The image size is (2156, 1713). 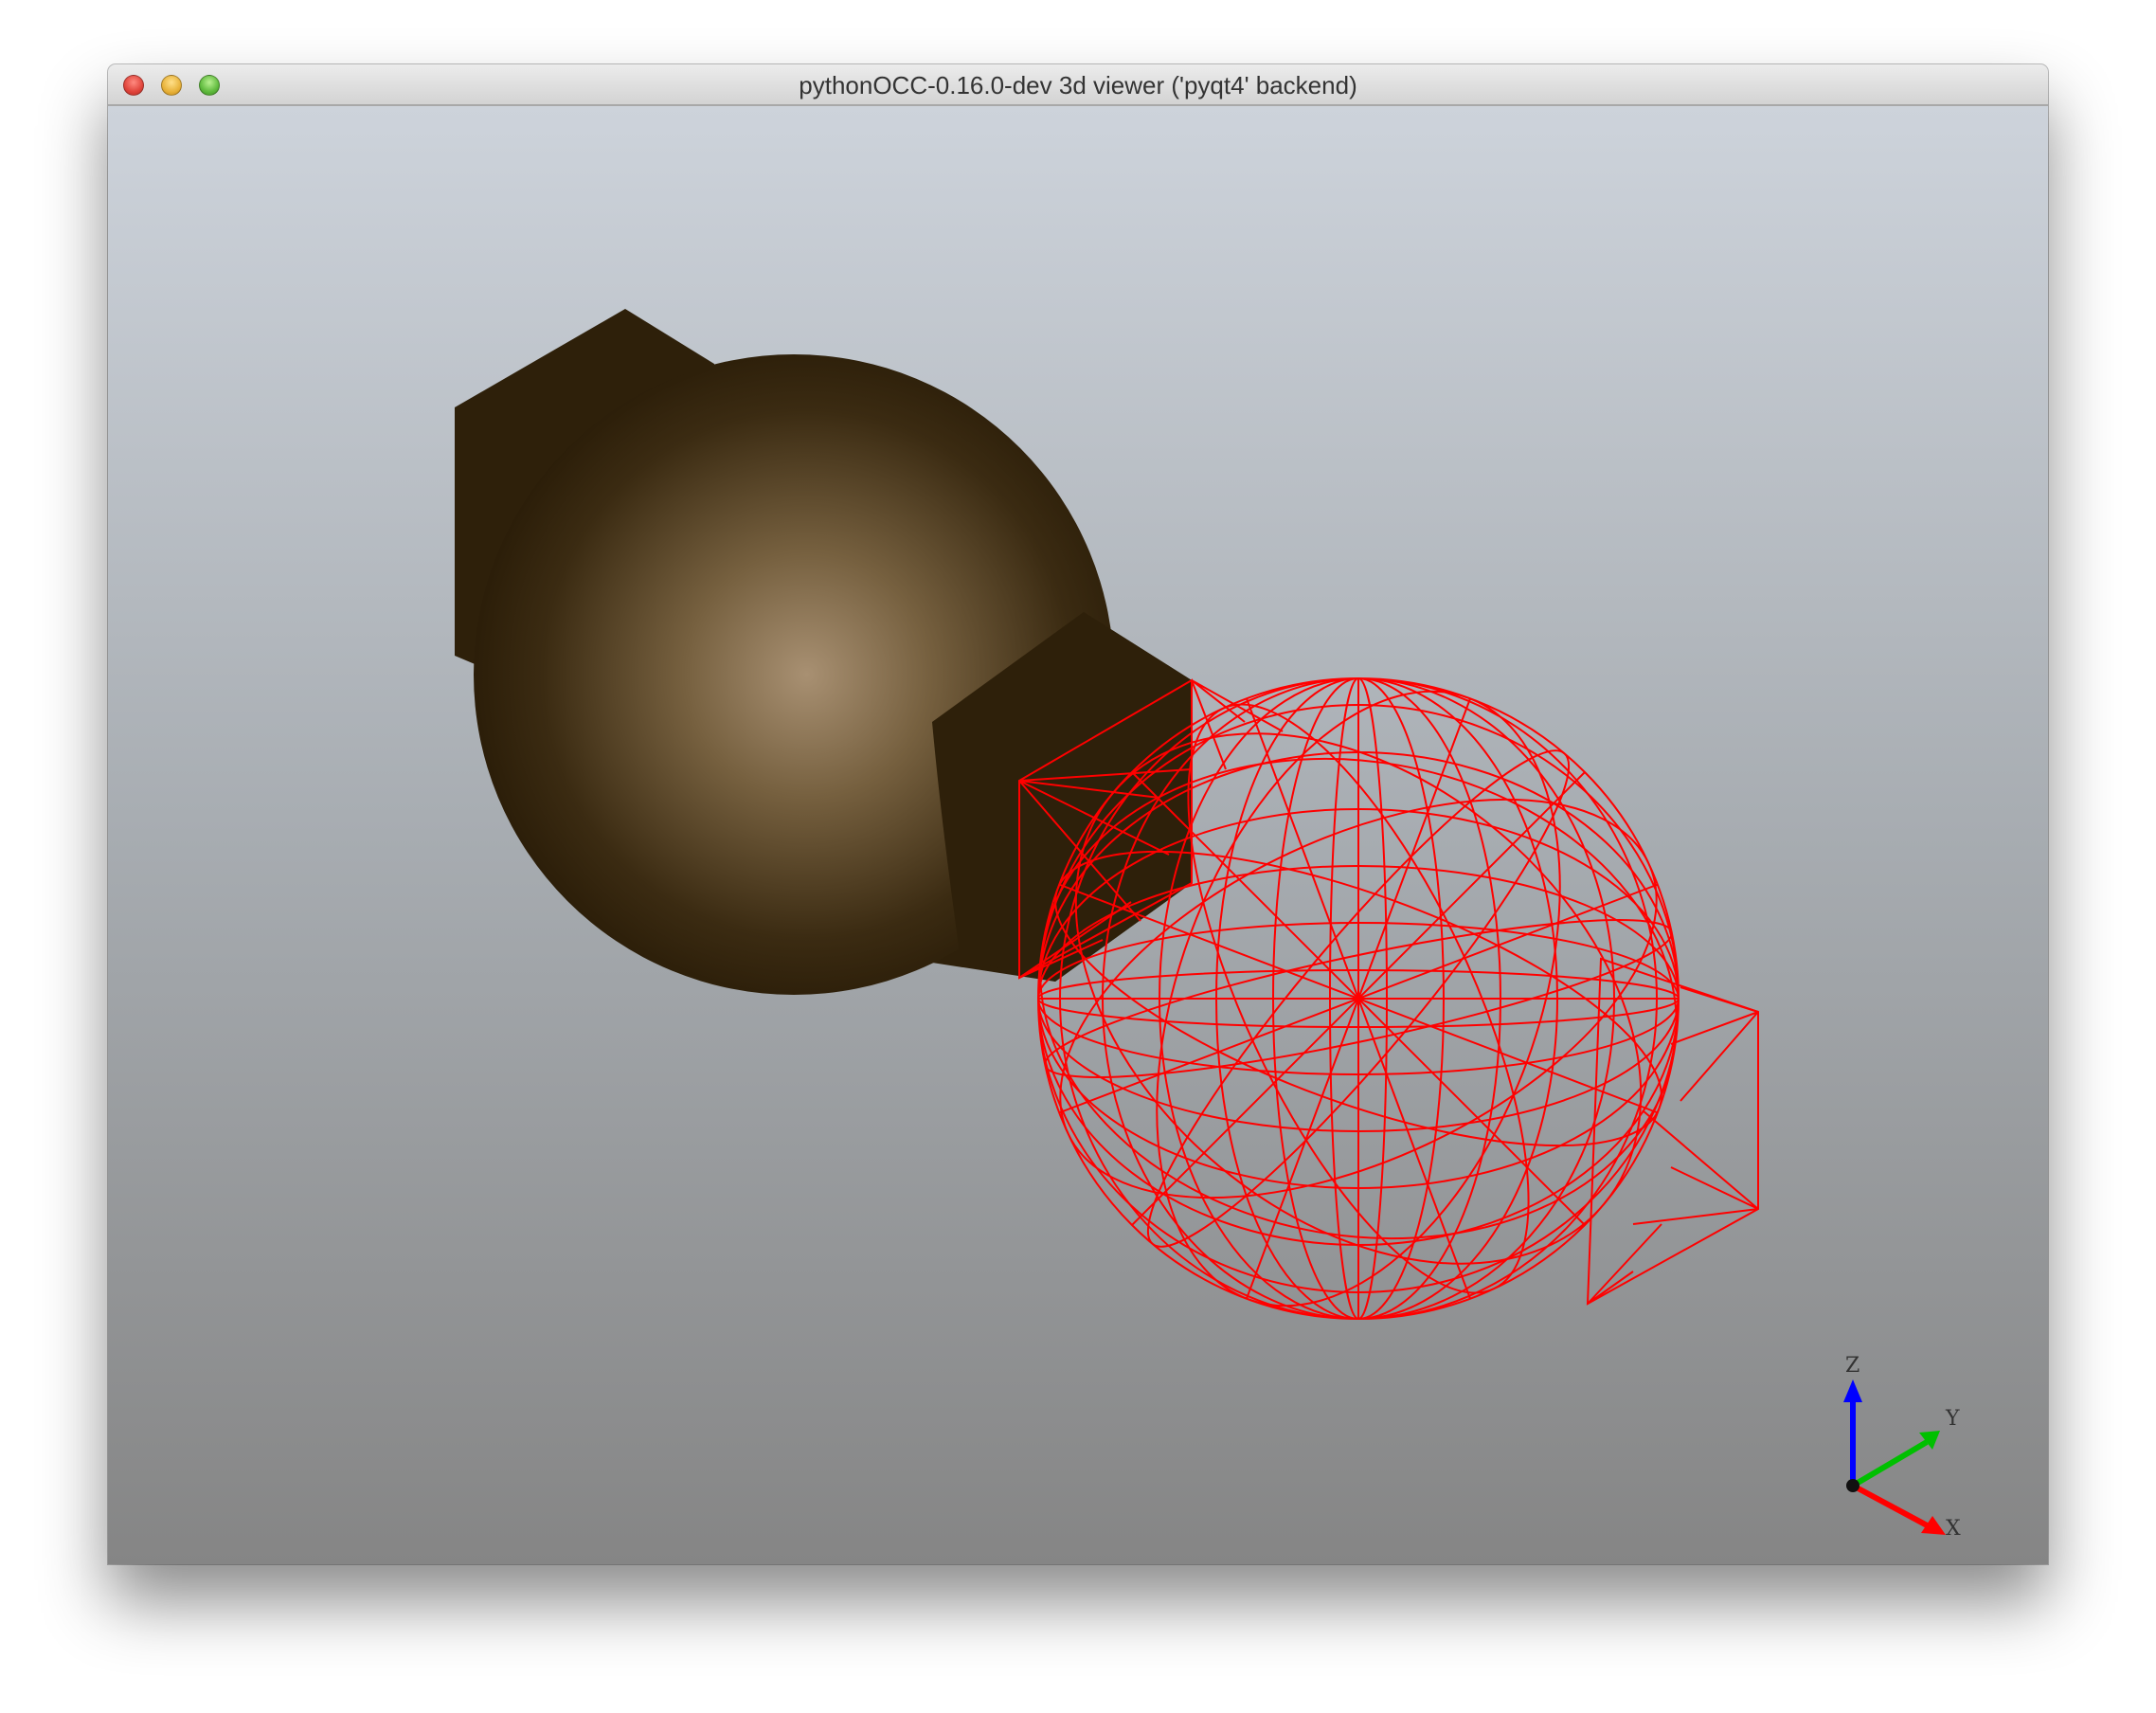 I want to click on y-axis-line, so click(x=1890, y=1463).